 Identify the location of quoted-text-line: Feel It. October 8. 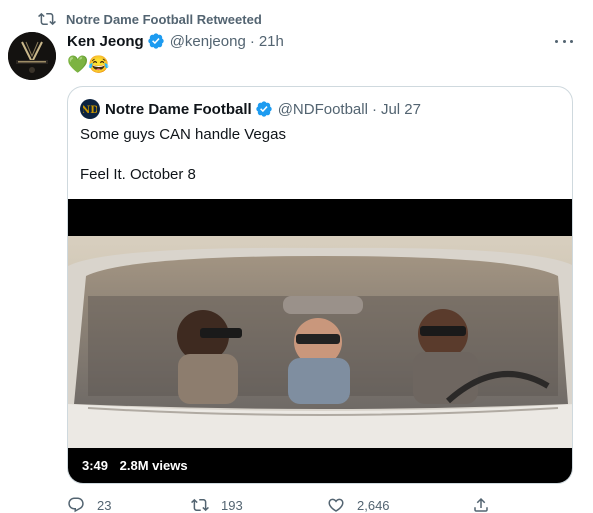
(138, 174).